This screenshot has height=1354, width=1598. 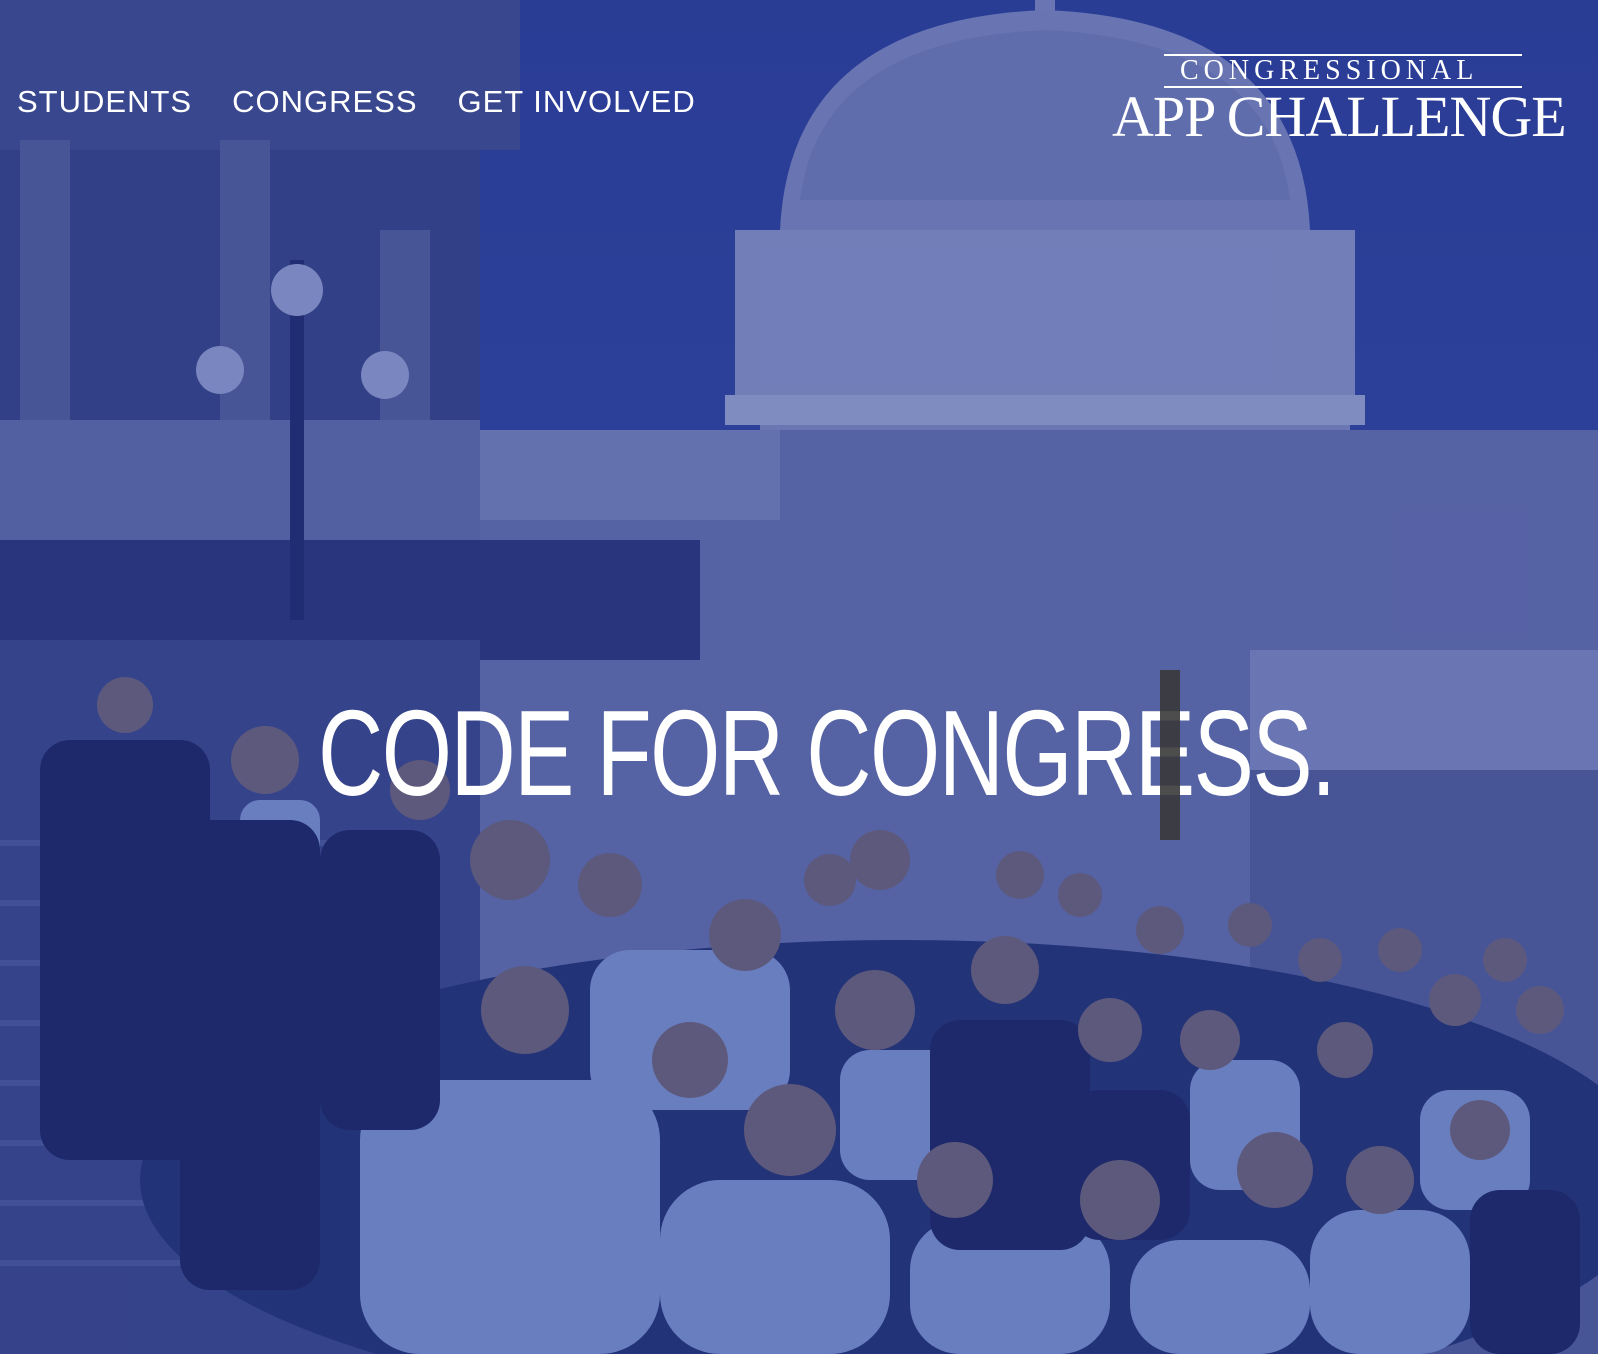 I want to click on logo-line-congressional: CONGRESSIONAL, so click(x=1329, y=70).